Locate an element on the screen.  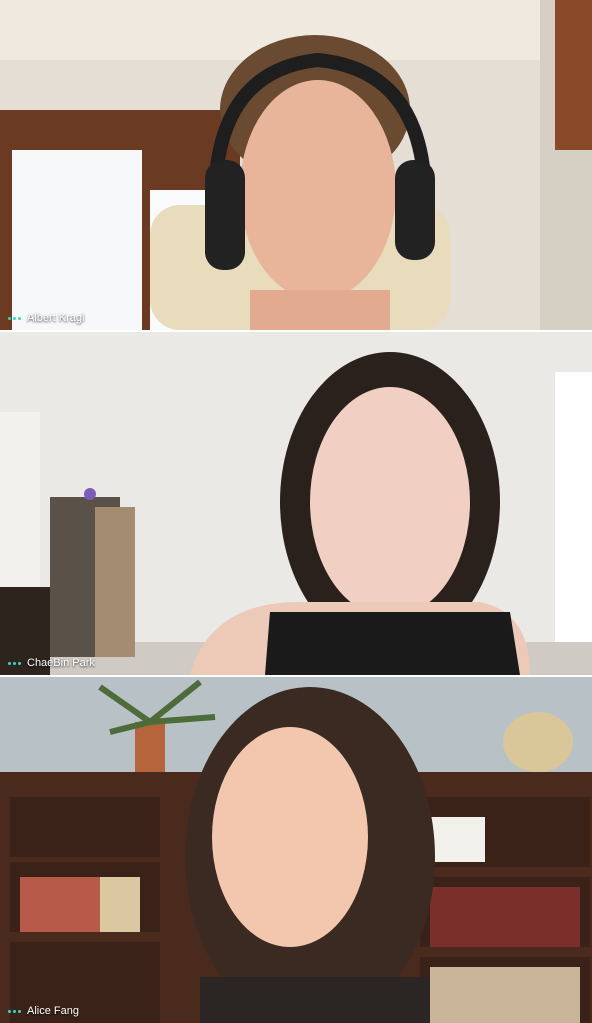
participant-name-tag: ChaeBin Park is located at coordinates (51, 663).